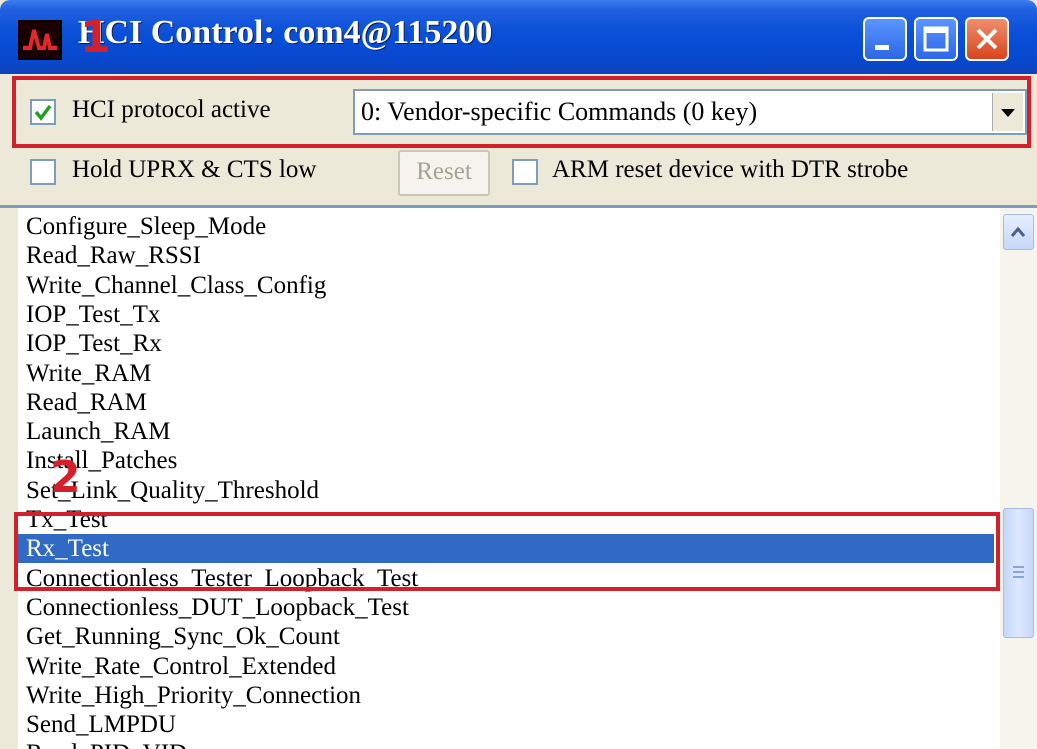 This screenshot has width=1037, height=749. Describe the element at coordinates (518, 37) in the screenshot. I see `title-bar: HCI Control: com4@115200` at that location.